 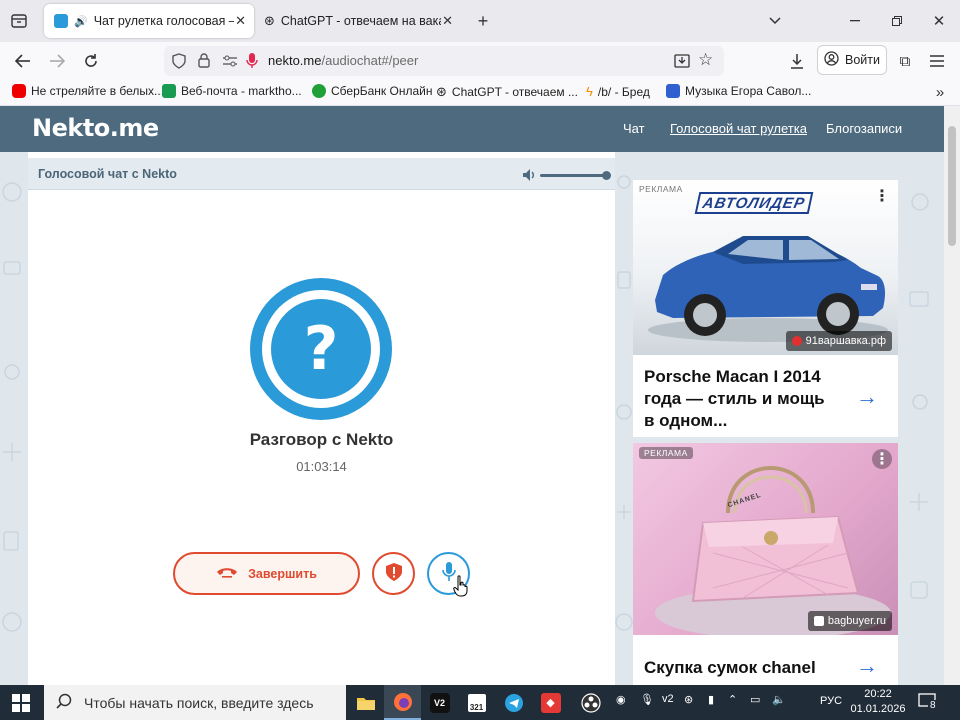 What do you see at coordinates (23, 61) in the screenshot?
I see `back-arrow-icon` at bounding box center [23, 61].